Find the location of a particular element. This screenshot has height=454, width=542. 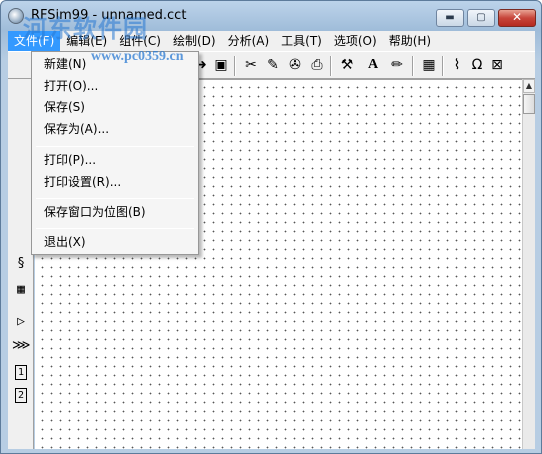

scroll-up-icon: ▲ is located at coordinates (529, 86).